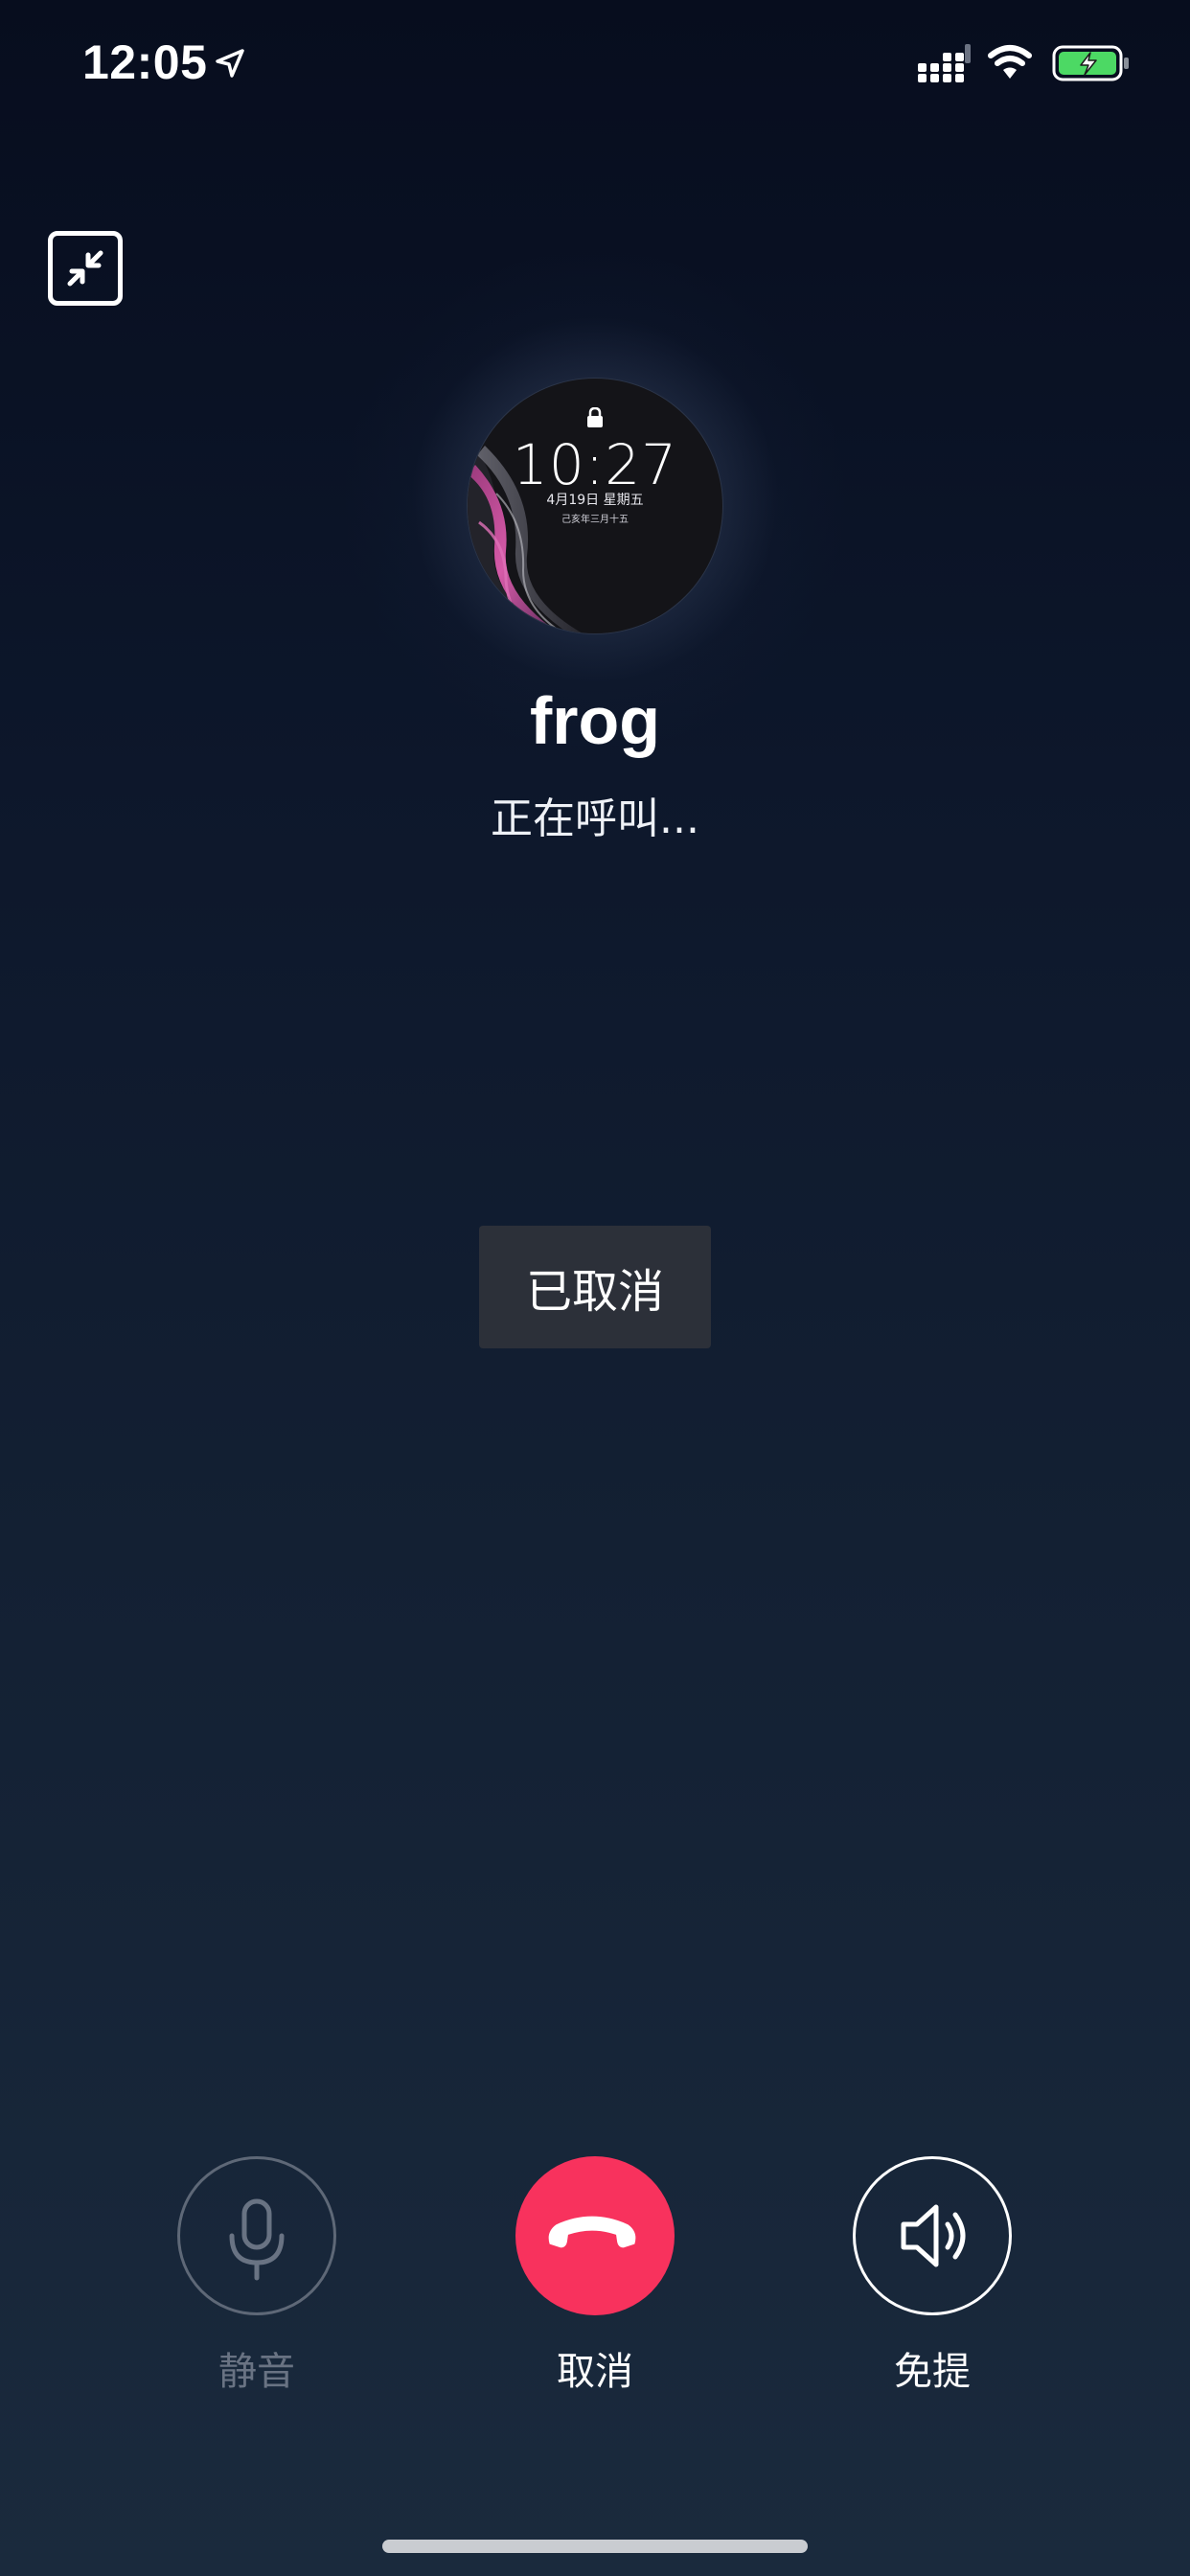 Image resolution: width=1190 pixels, height=2576 pixels. What do you see at coordinates (1010, 62) in the screenshot?
I see `wifi-icon` at bounding box center [1010, 62].